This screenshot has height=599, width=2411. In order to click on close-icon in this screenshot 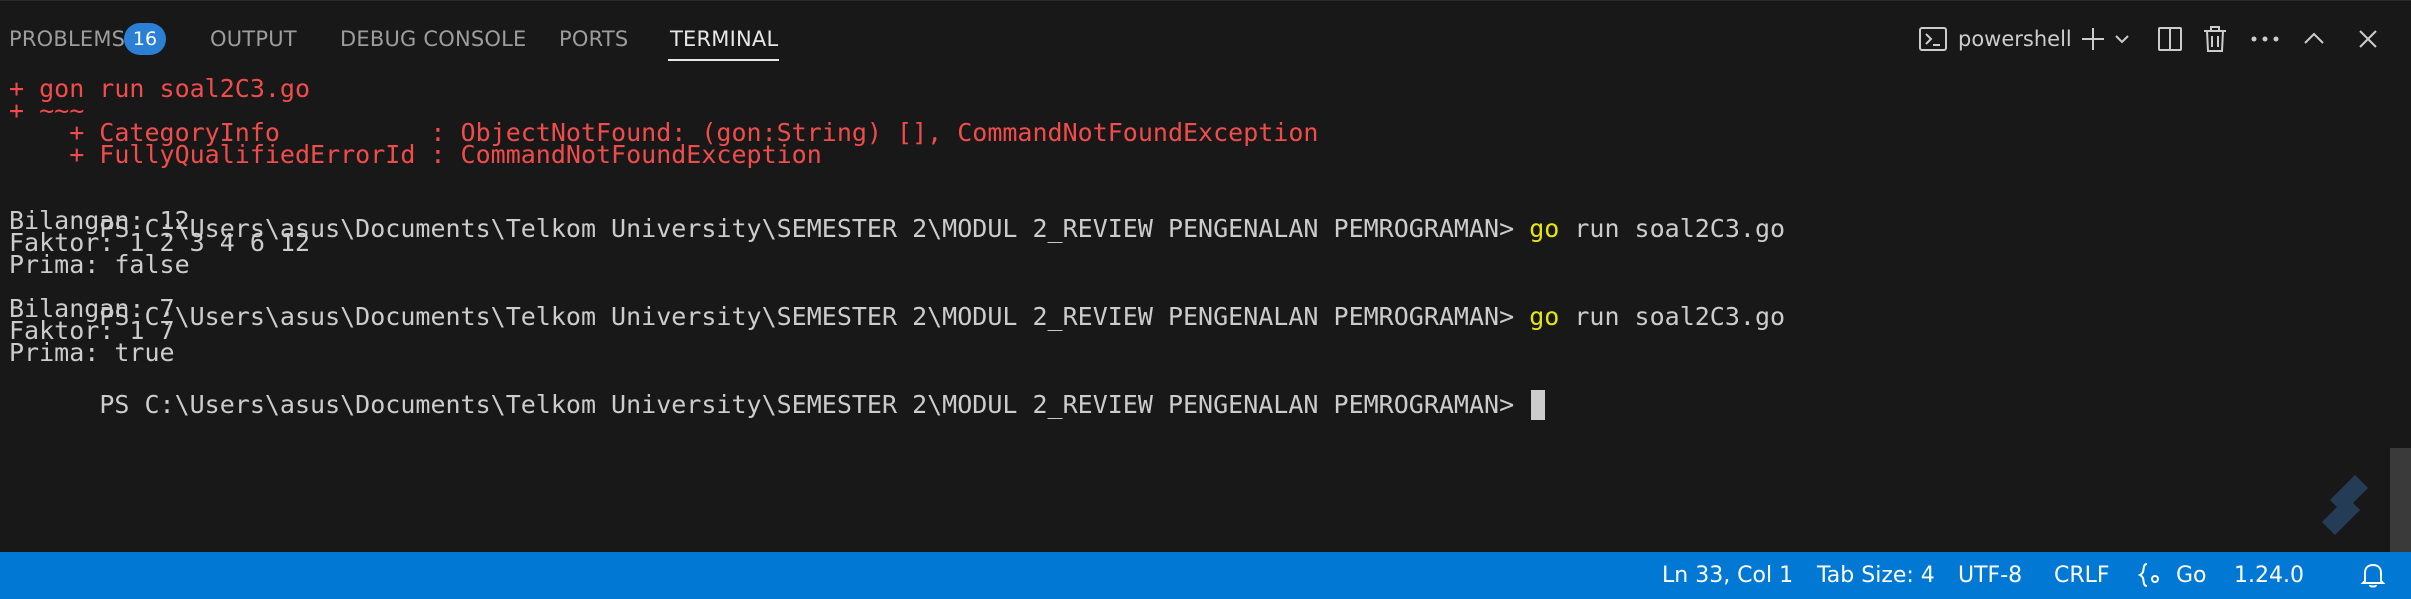, I will do `click(2368, 39)`.